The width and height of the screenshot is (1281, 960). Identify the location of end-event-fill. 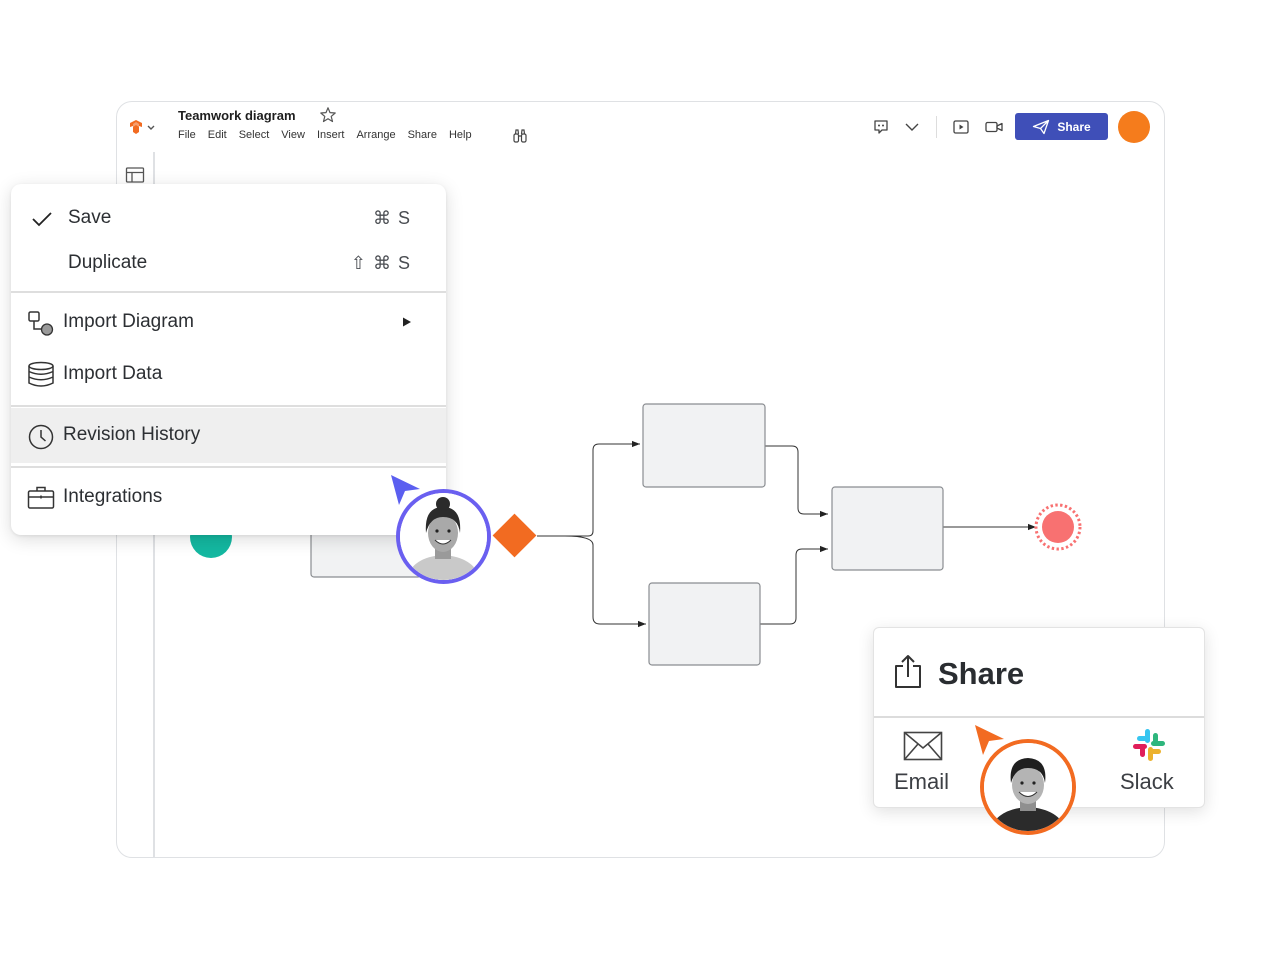
(1058, 527).